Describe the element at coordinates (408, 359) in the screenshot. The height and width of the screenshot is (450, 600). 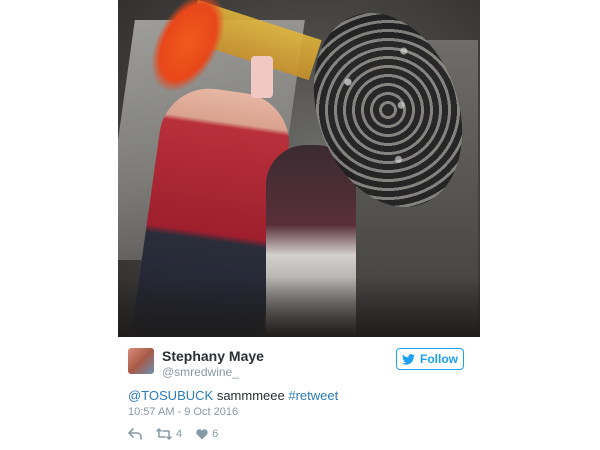
I see `twitter-bird-icon` at that location.